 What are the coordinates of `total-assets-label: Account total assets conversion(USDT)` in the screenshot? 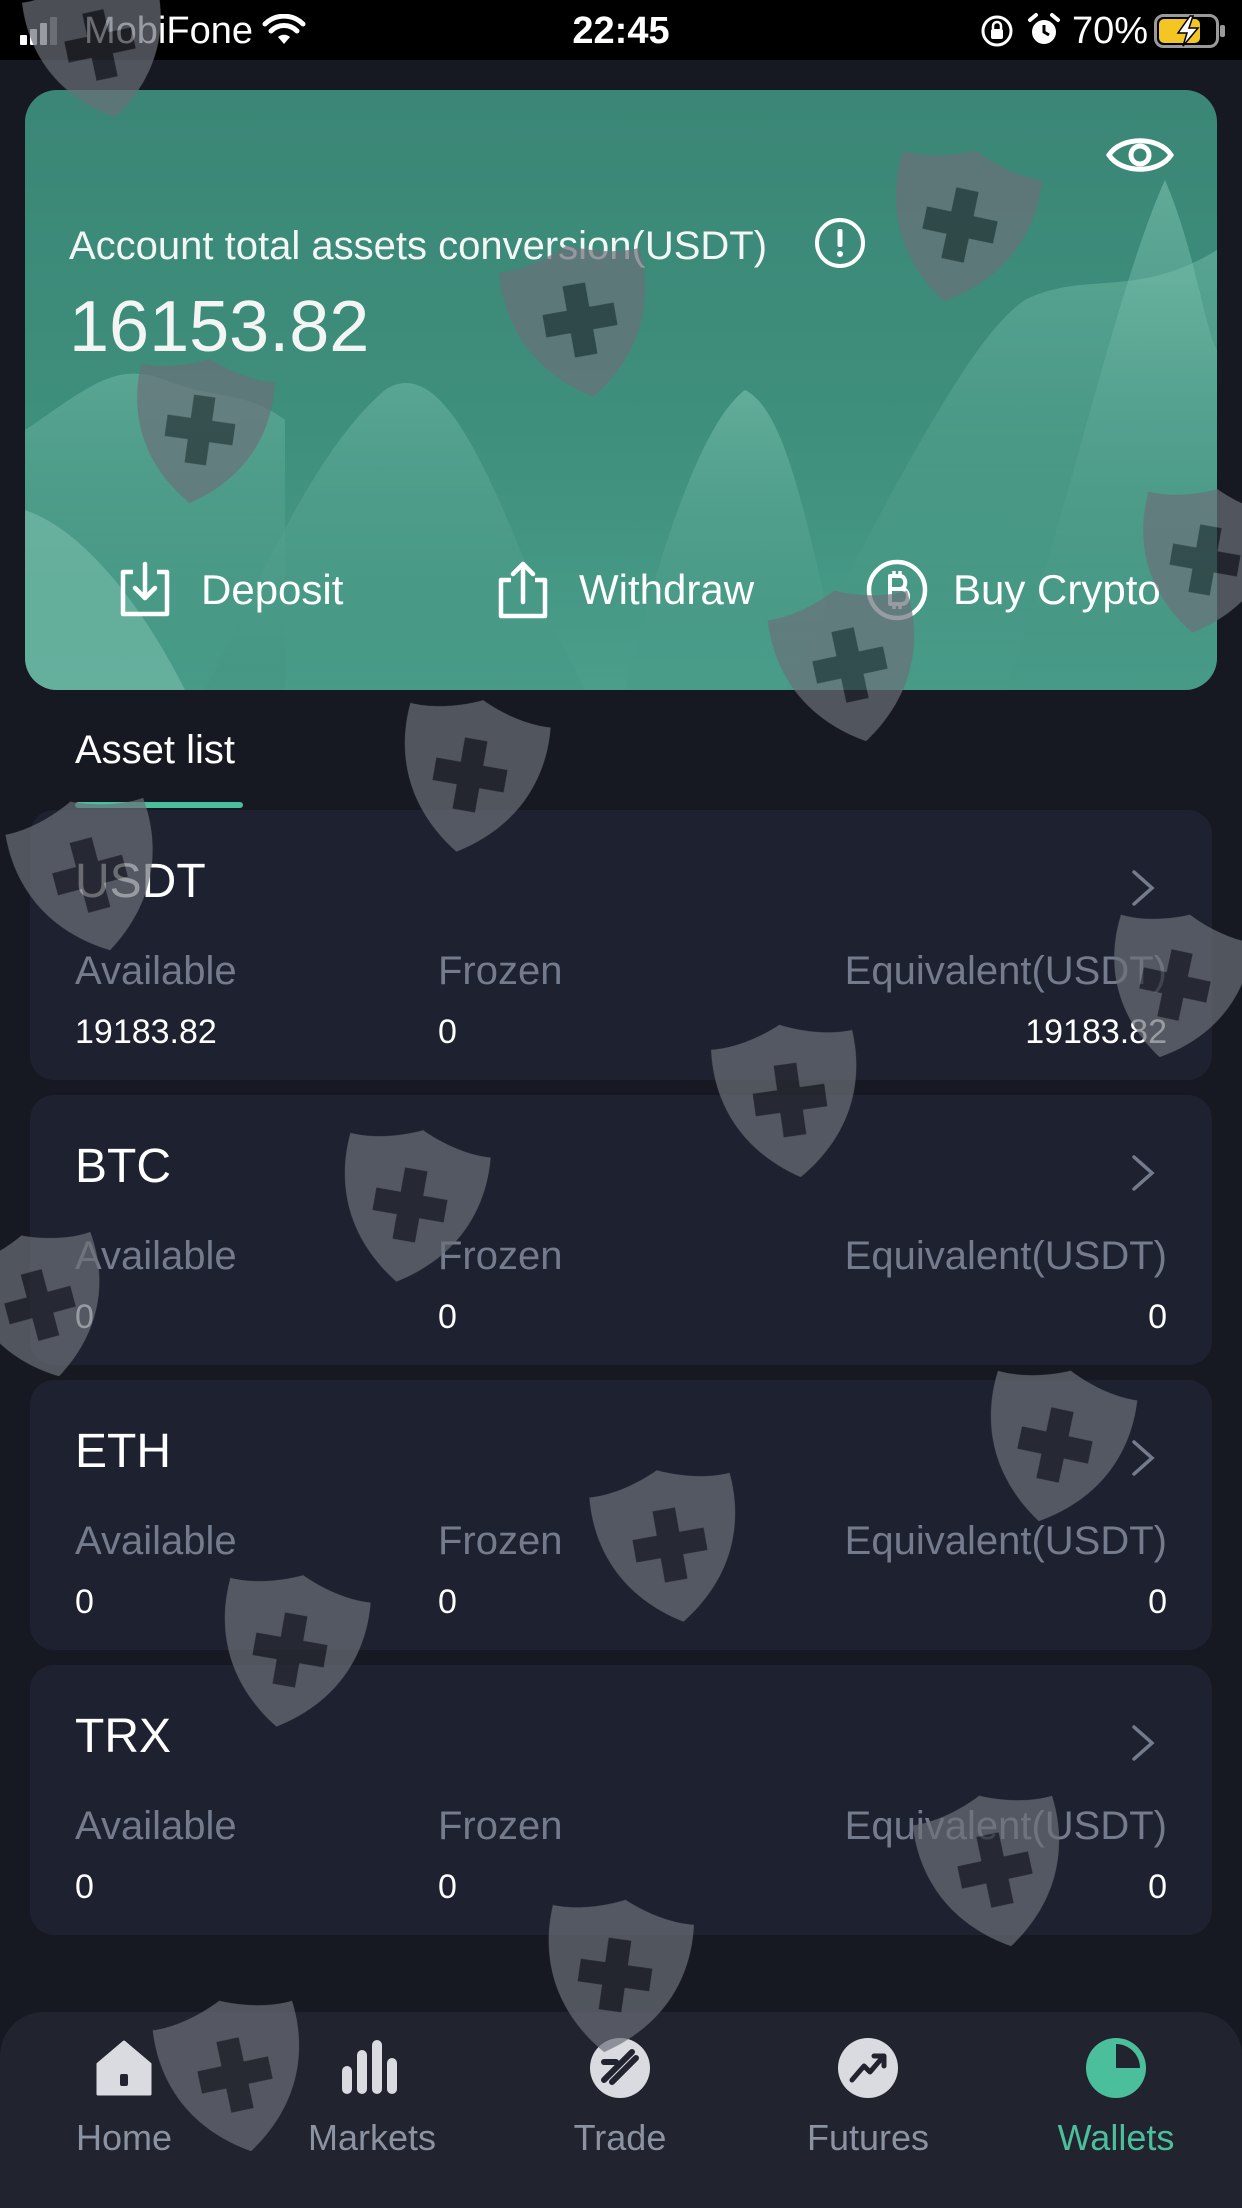 It's located at (418, 246).